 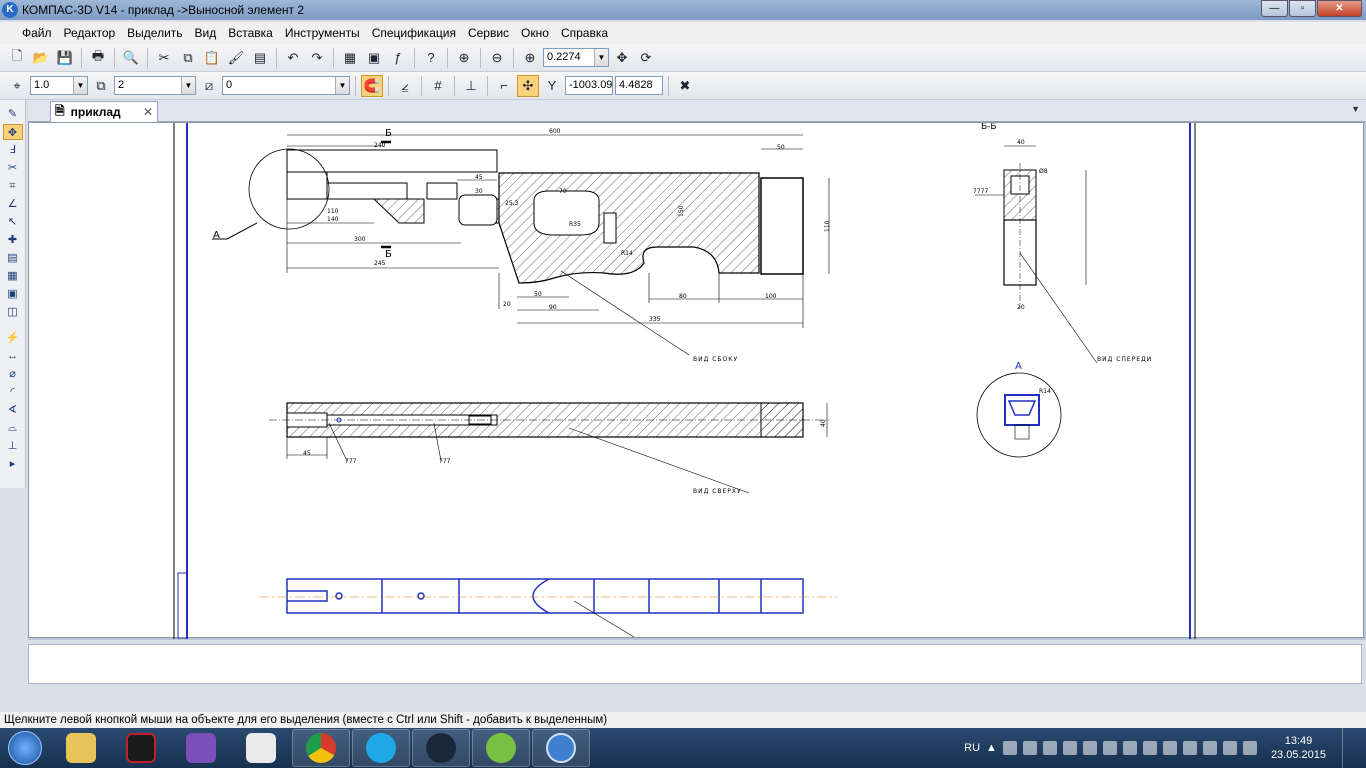 I want to click on copy-icon: ⧉, so click(x=188, y=58).